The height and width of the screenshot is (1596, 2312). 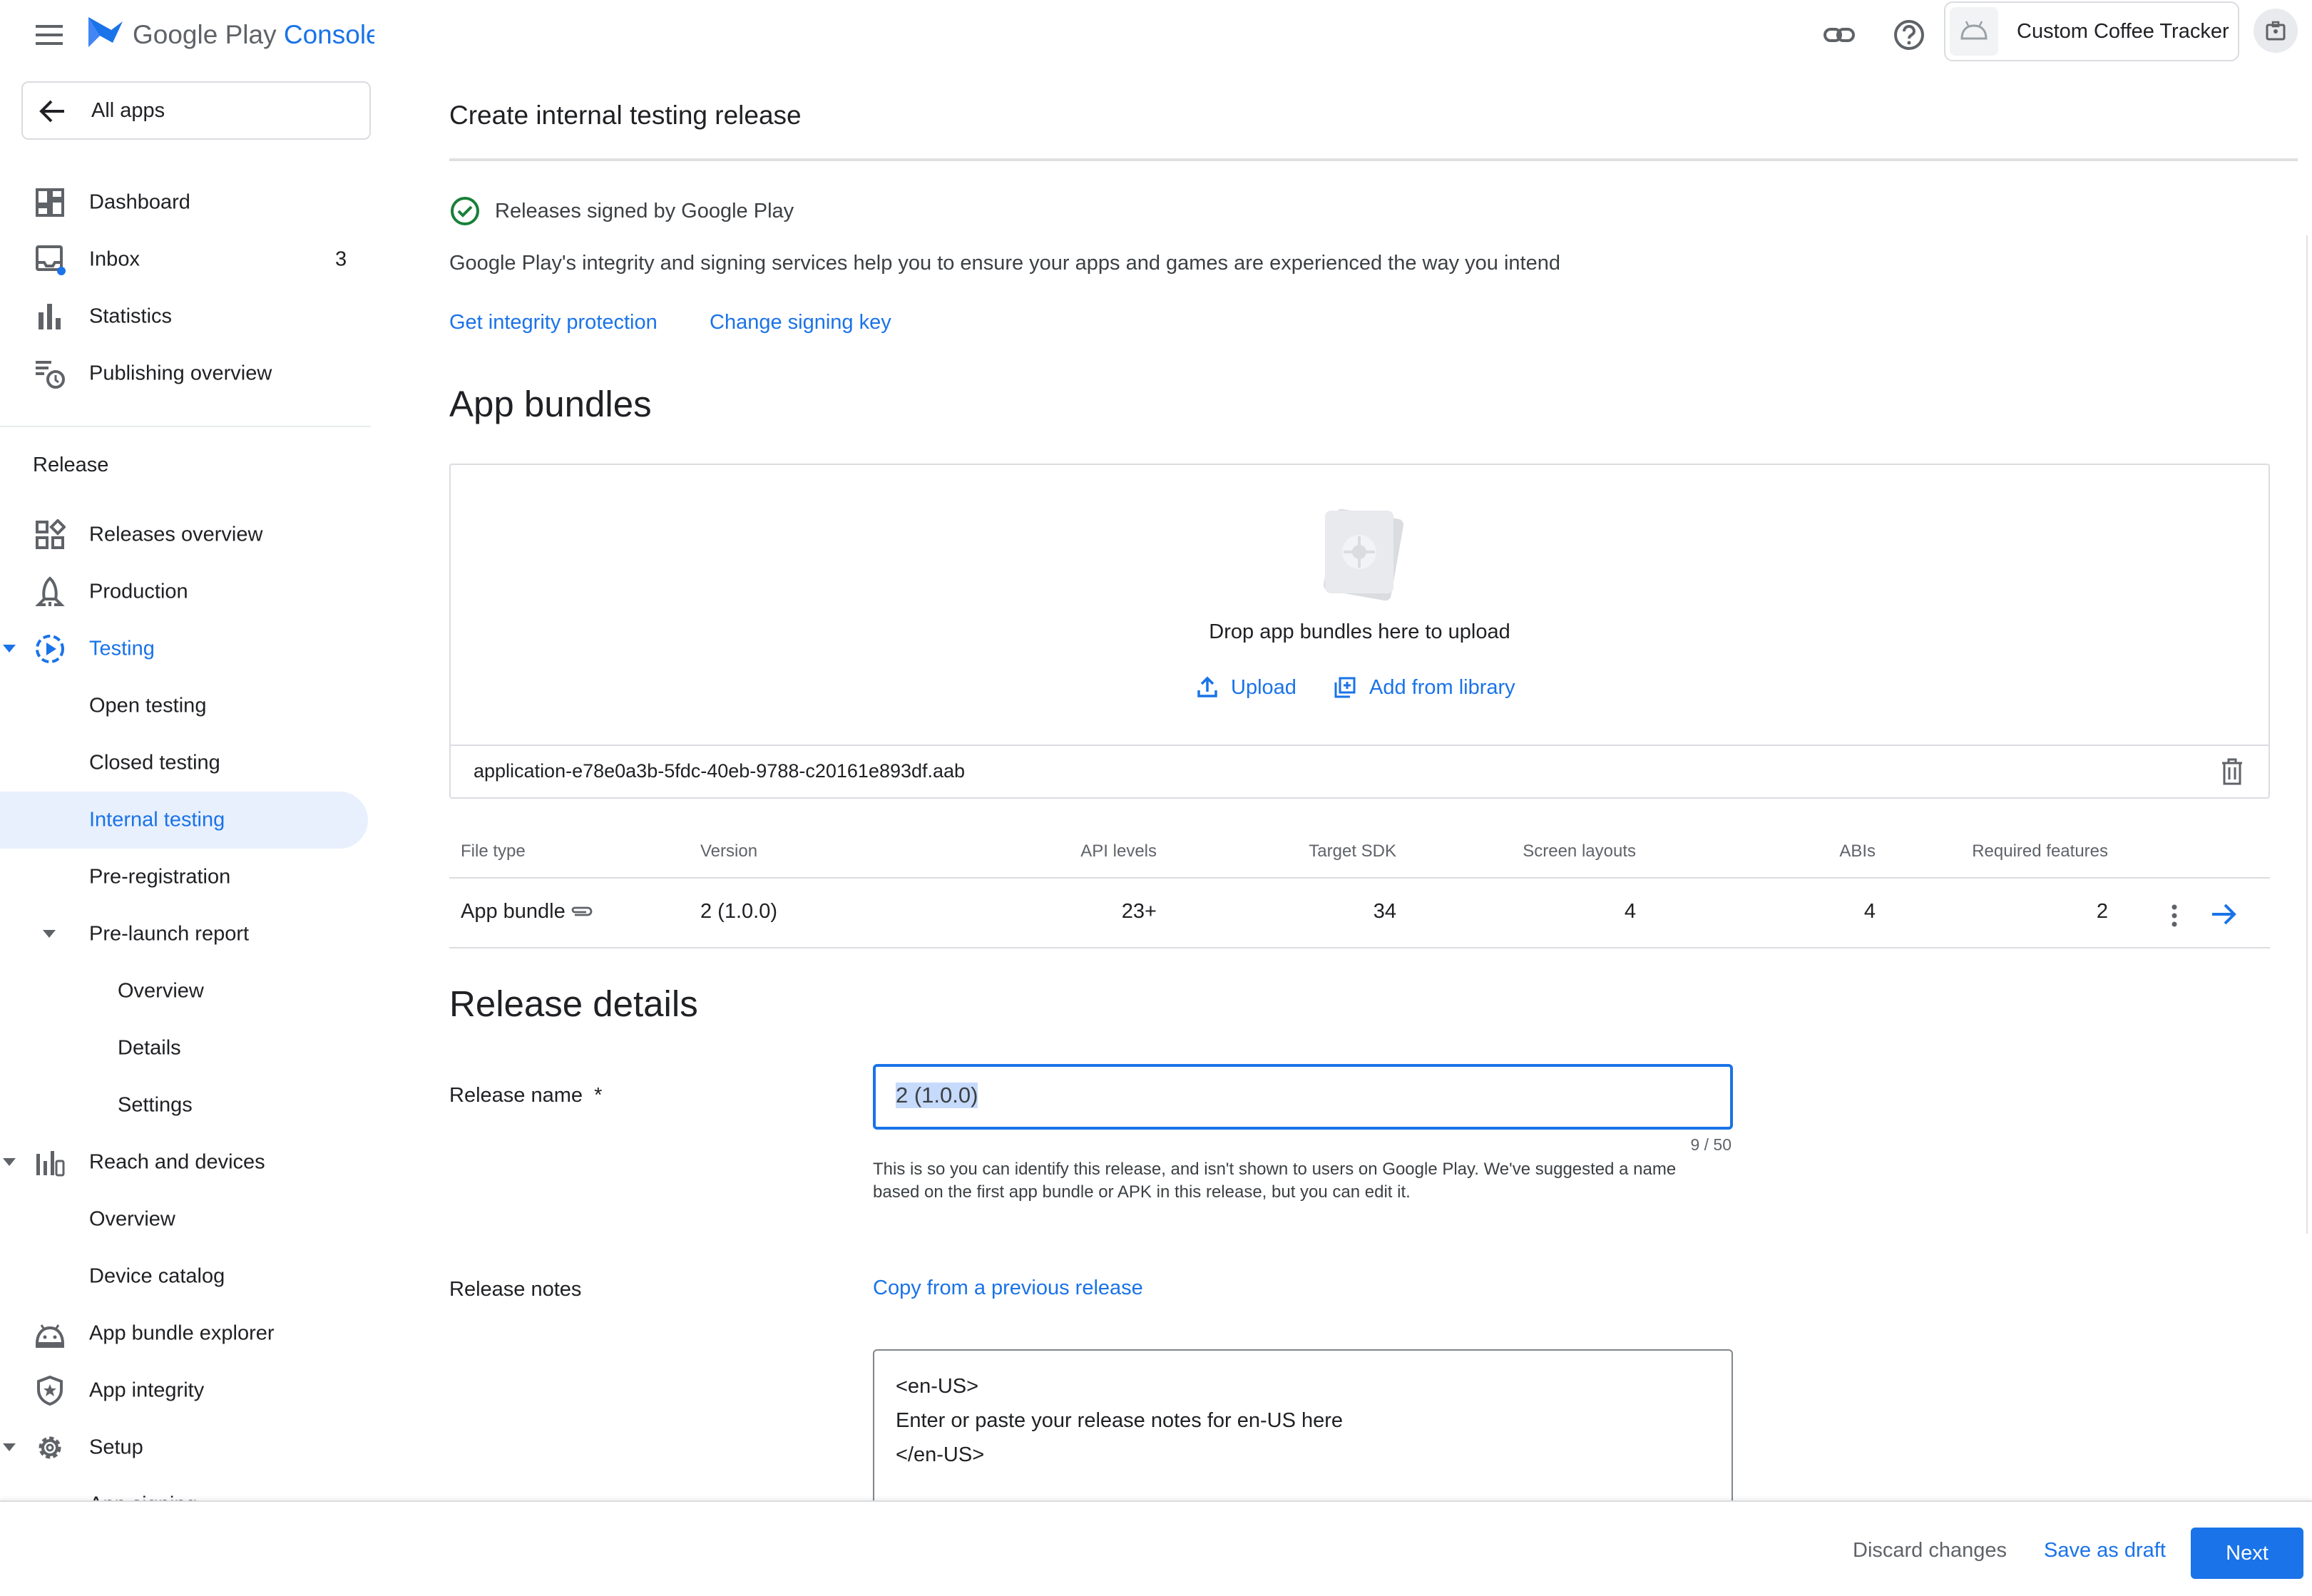 I want to click on more-vert-icon, so click(x=2174, y=915).